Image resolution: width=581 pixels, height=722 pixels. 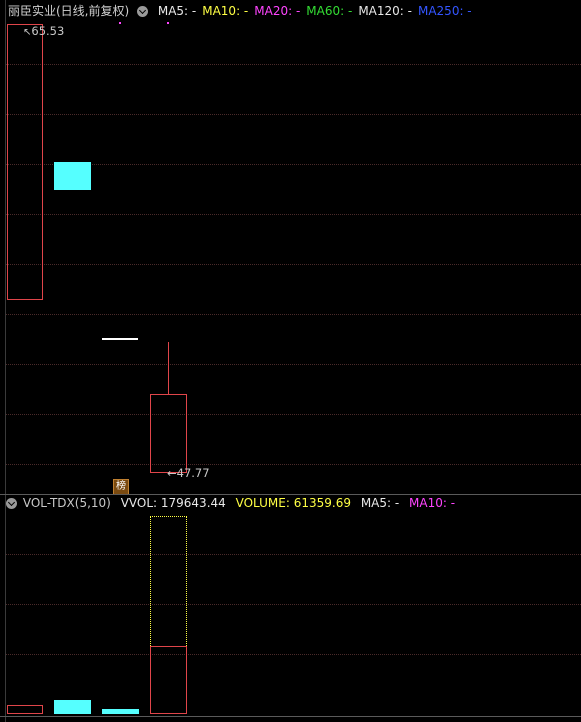 What do you see at coordinates (121, 487) in the screenshot?
I see `rank-badge: 榜` at bounding box center [121, 487].